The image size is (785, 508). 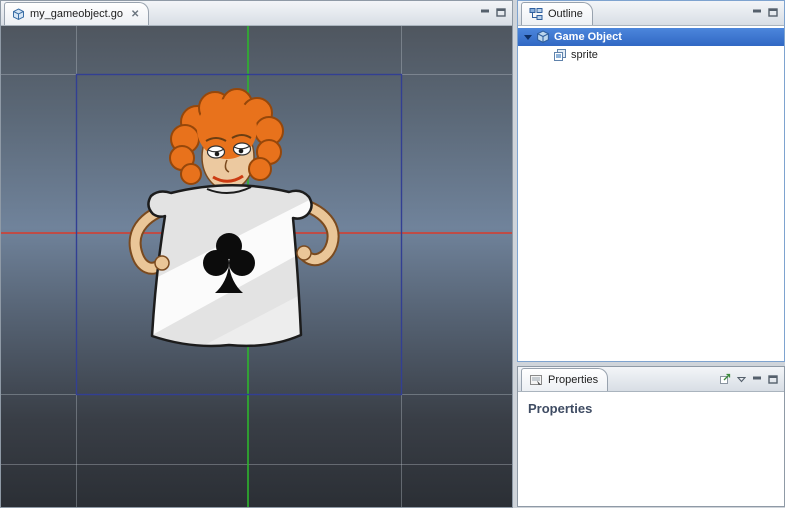 What do you see at coordinates (651, 55) in the screenshot?
I see `tree-item-sprite: sprite` at bounding box center [651, 55].